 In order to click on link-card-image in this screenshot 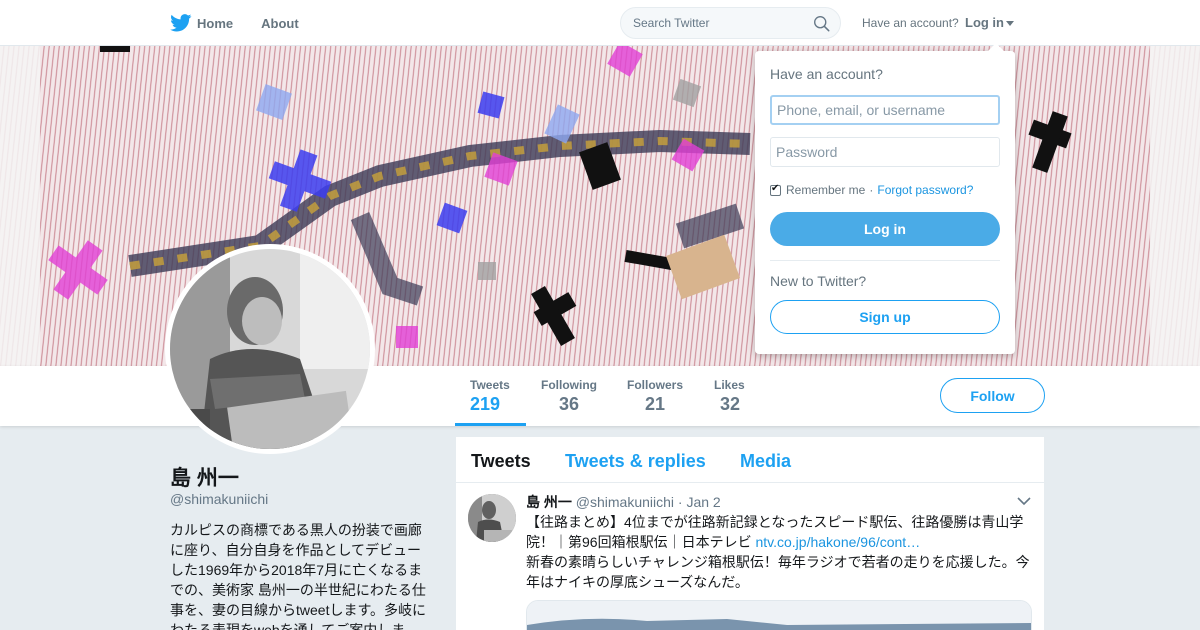, I will do `click(779, 615)`.